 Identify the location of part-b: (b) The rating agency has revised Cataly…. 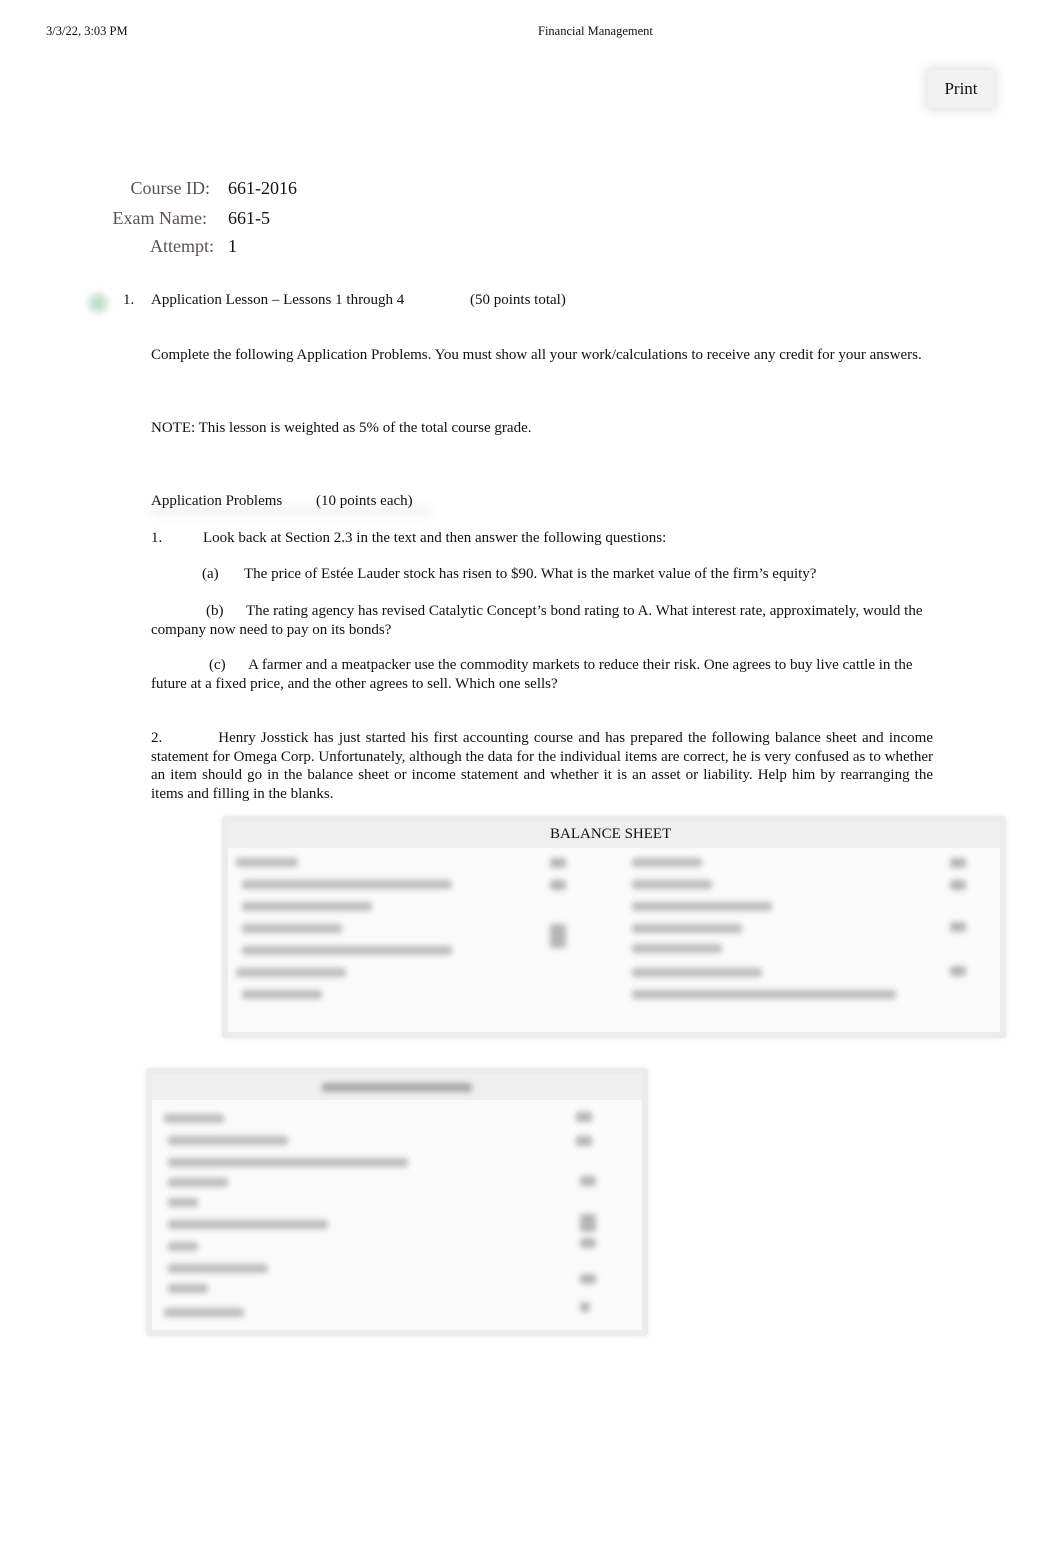
(544, 620).